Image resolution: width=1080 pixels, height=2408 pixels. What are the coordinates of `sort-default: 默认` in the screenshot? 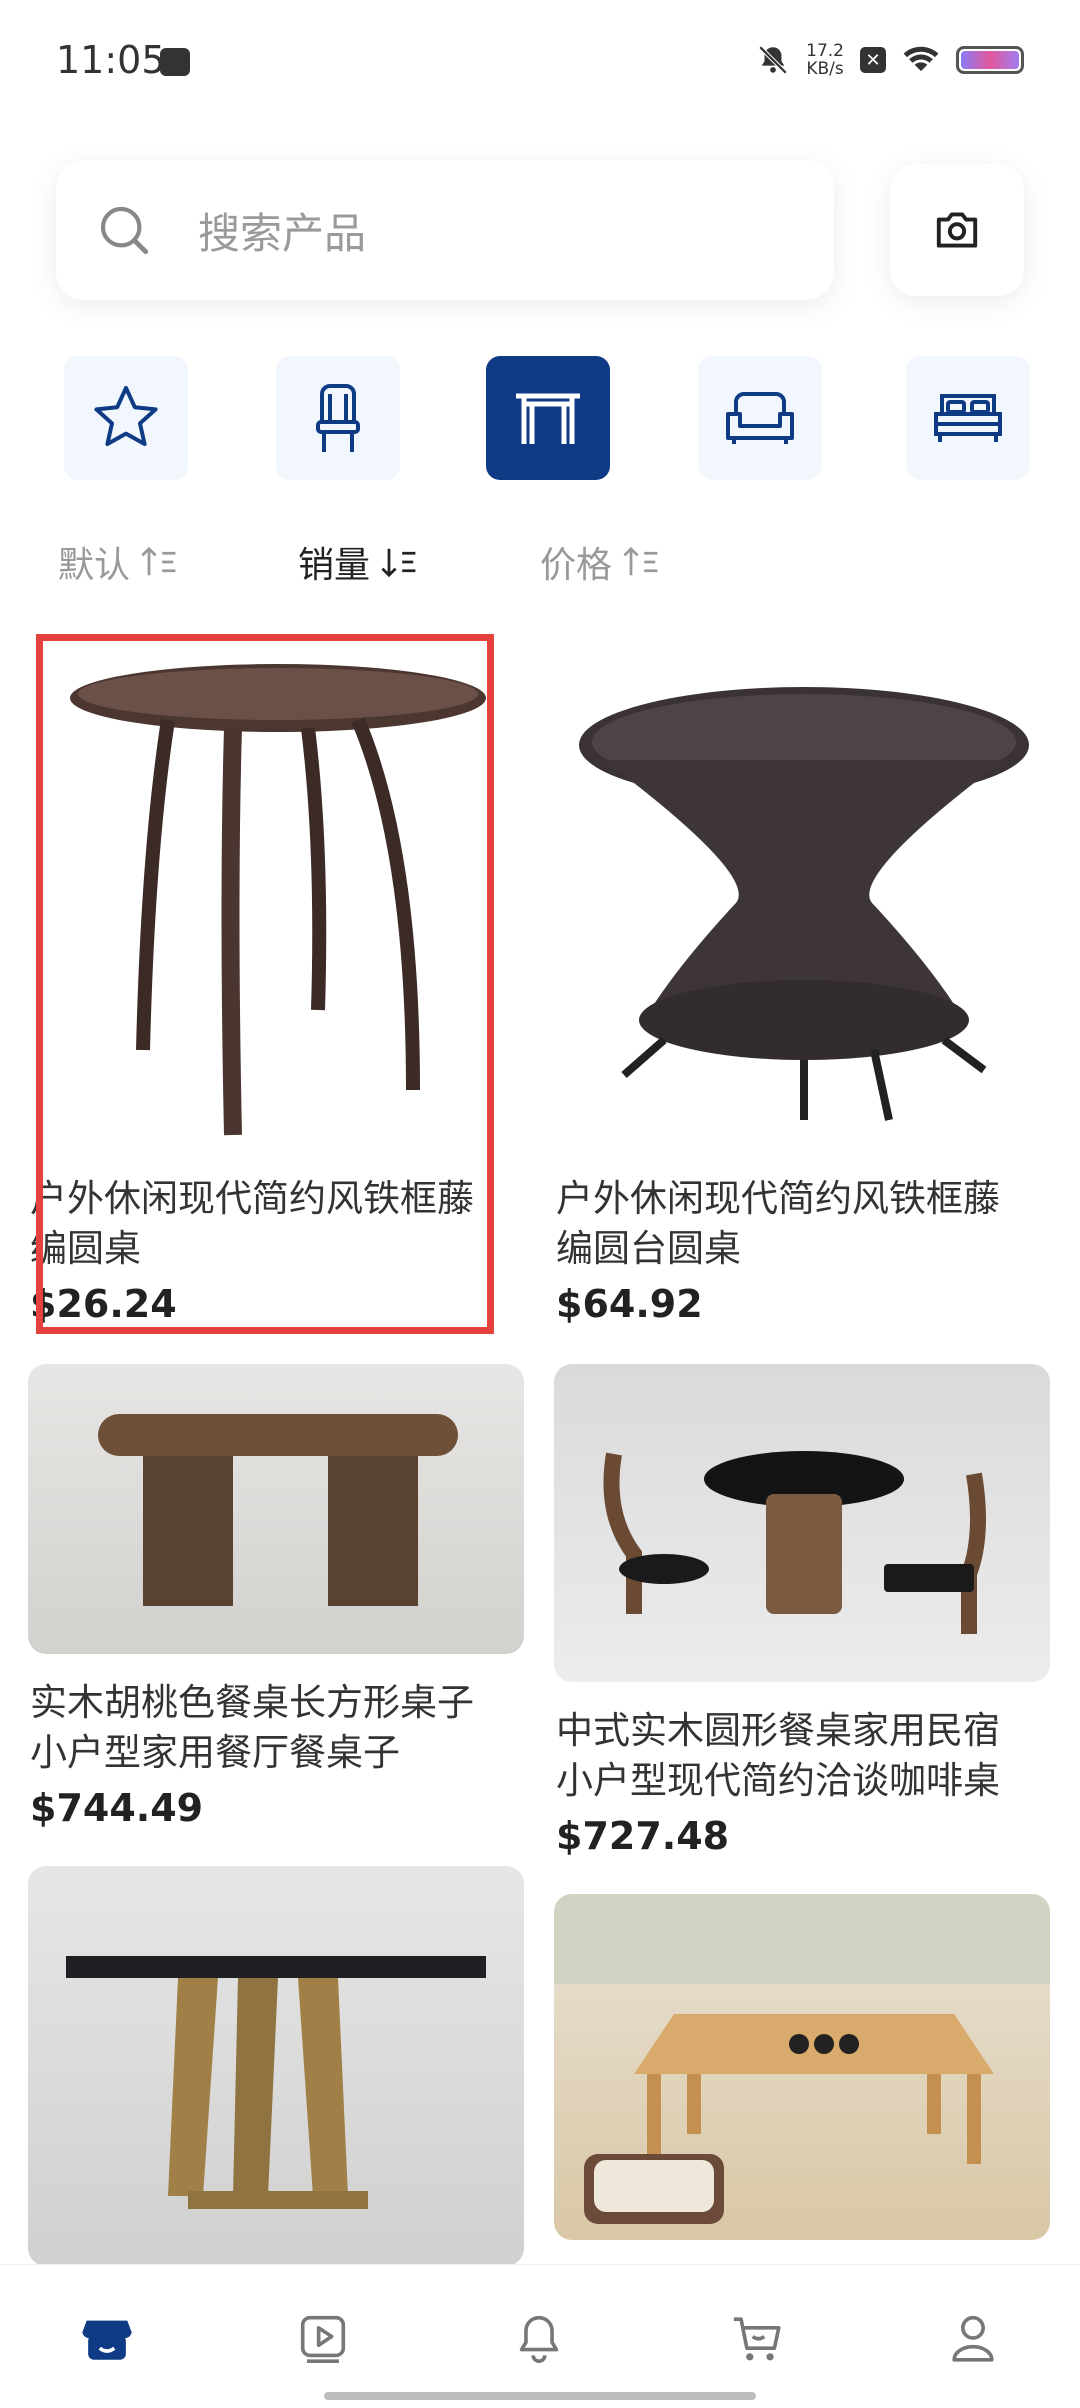 It's located at (120, 562).